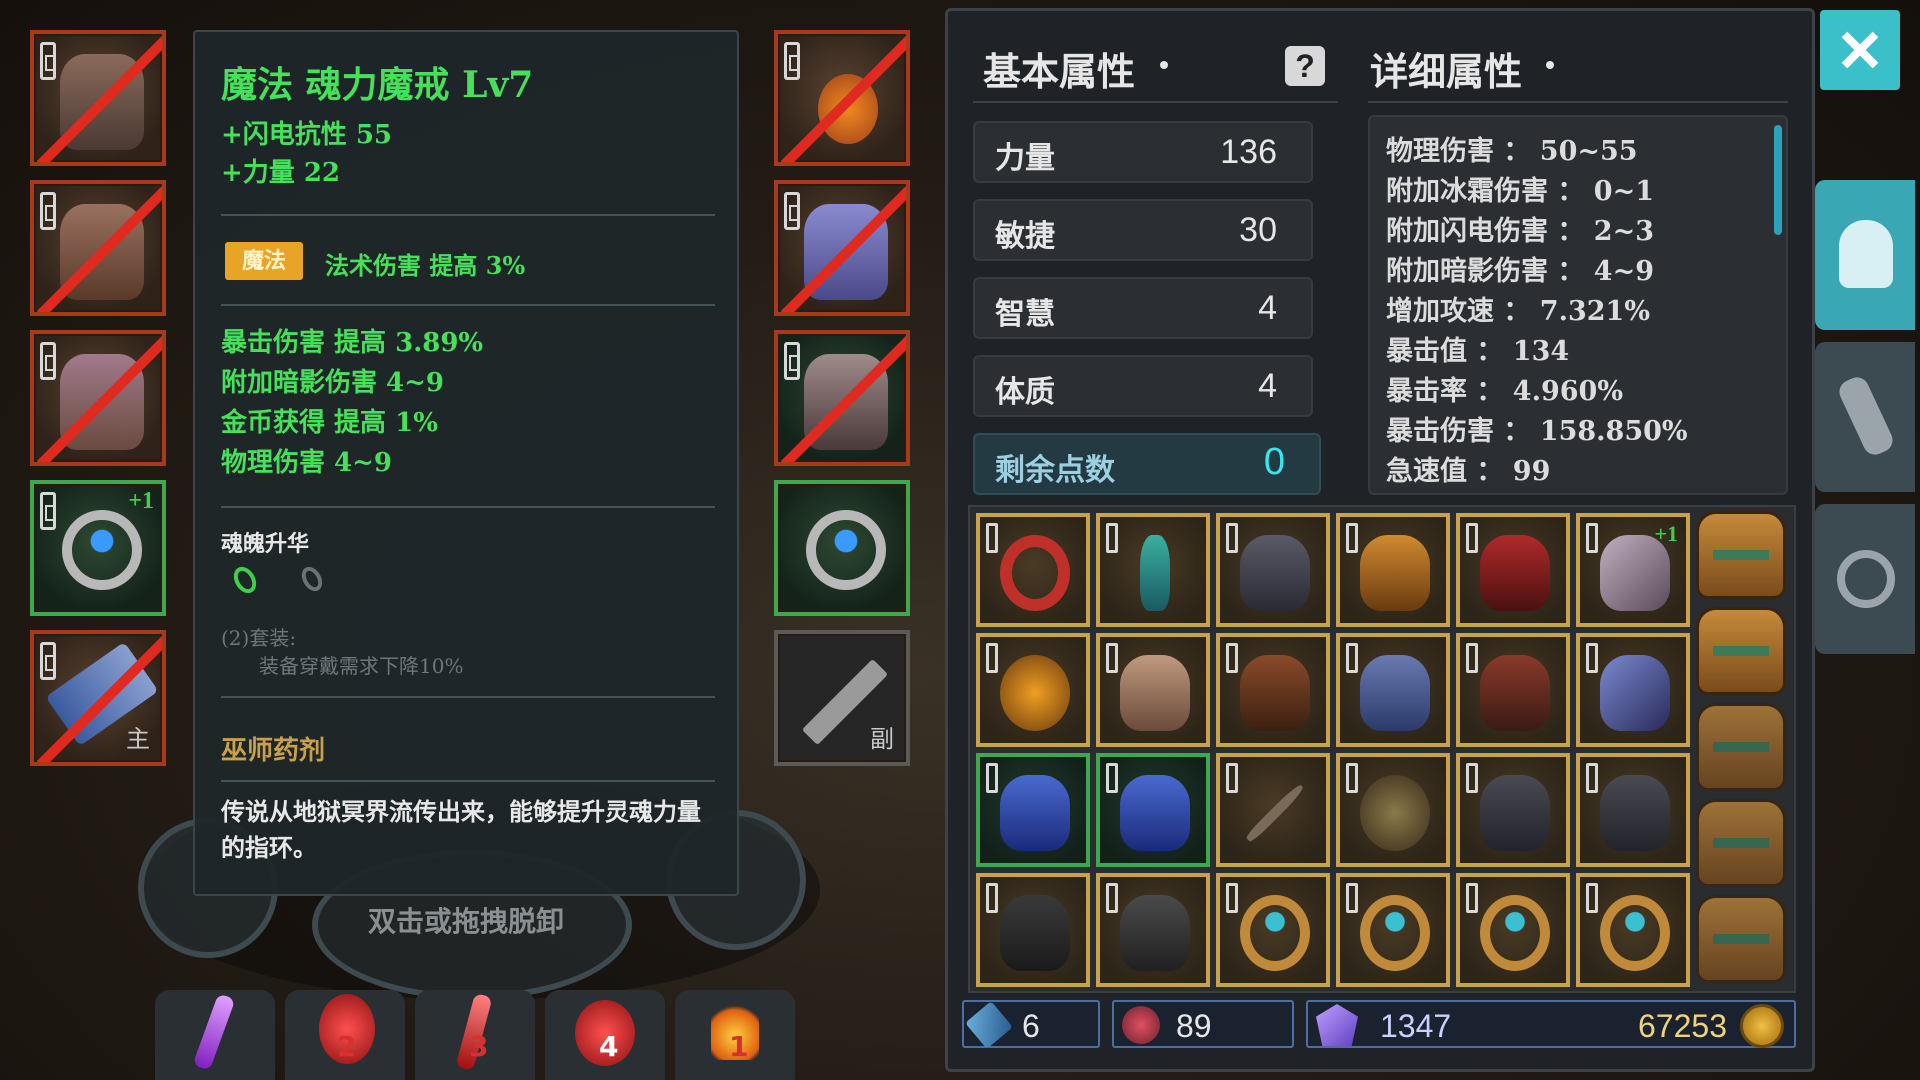 This screenshot has width=1920, height=1080. I want to click on upgrade-level: +1, so click(141, 501).